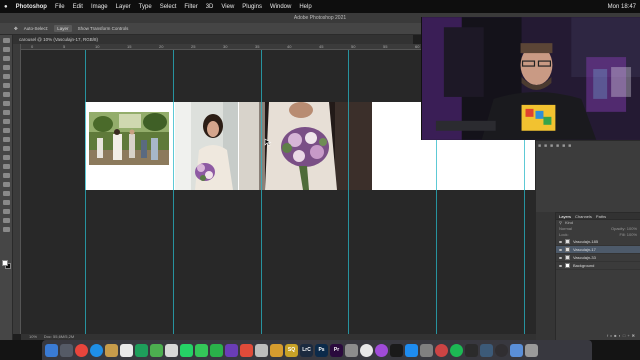 Image resolution: width=640 pixels, height=360 pixels. Describe the element at coordinates (186, 350) in the screenshot. I see `whatsapp-icon` at that location.